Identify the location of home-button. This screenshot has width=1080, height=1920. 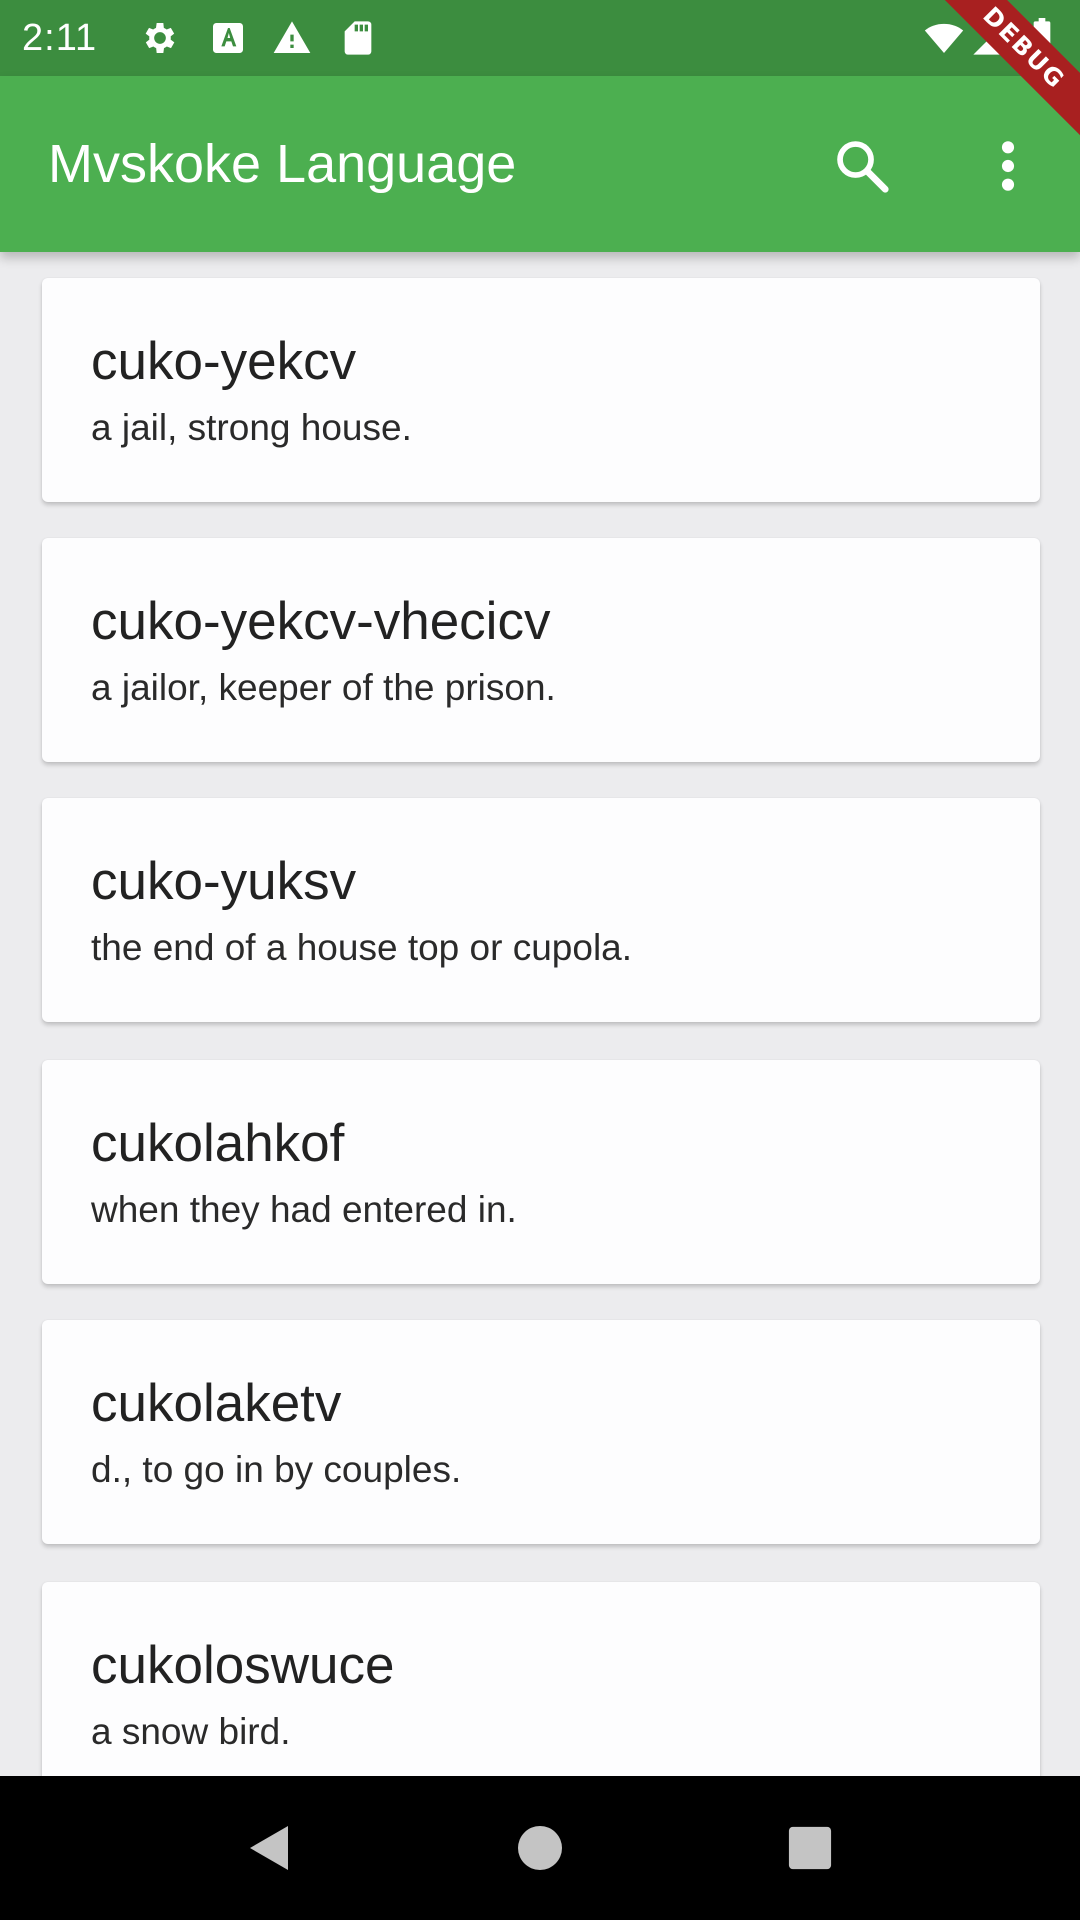
(540, 1848).